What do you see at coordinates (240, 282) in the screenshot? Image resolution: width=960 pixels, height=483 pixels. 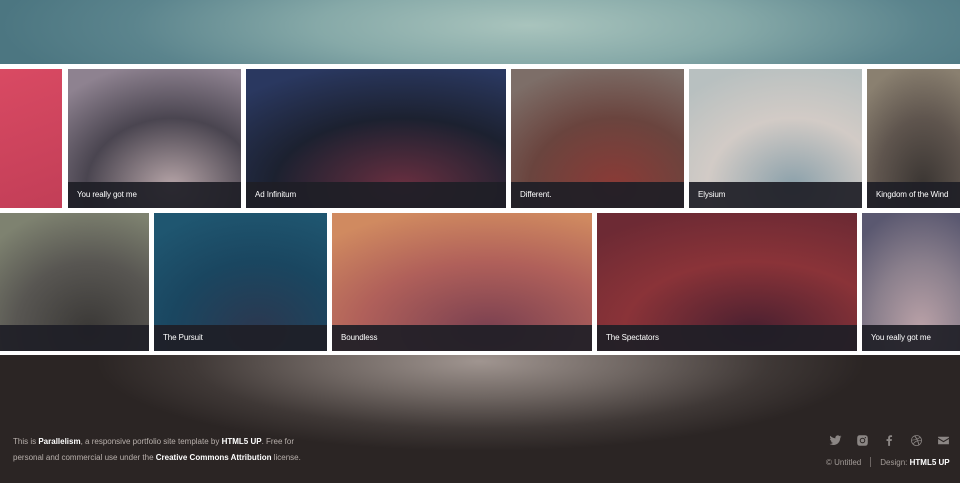 I see `gallery-tile: The Pursuit` at bounding box center [240, 282].